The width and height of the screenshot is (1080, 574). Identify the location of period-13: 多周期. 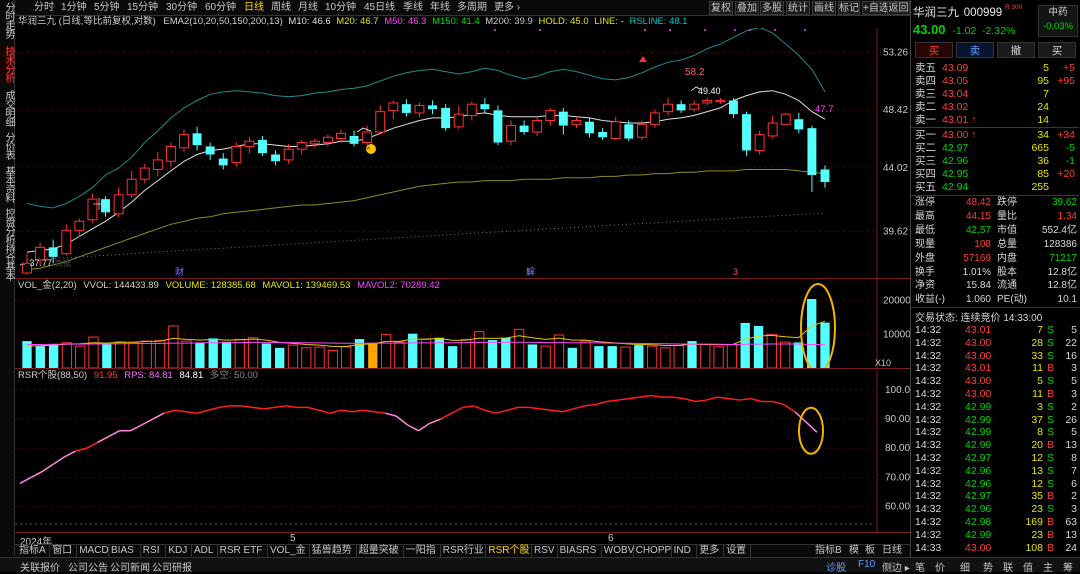
(472, 8).